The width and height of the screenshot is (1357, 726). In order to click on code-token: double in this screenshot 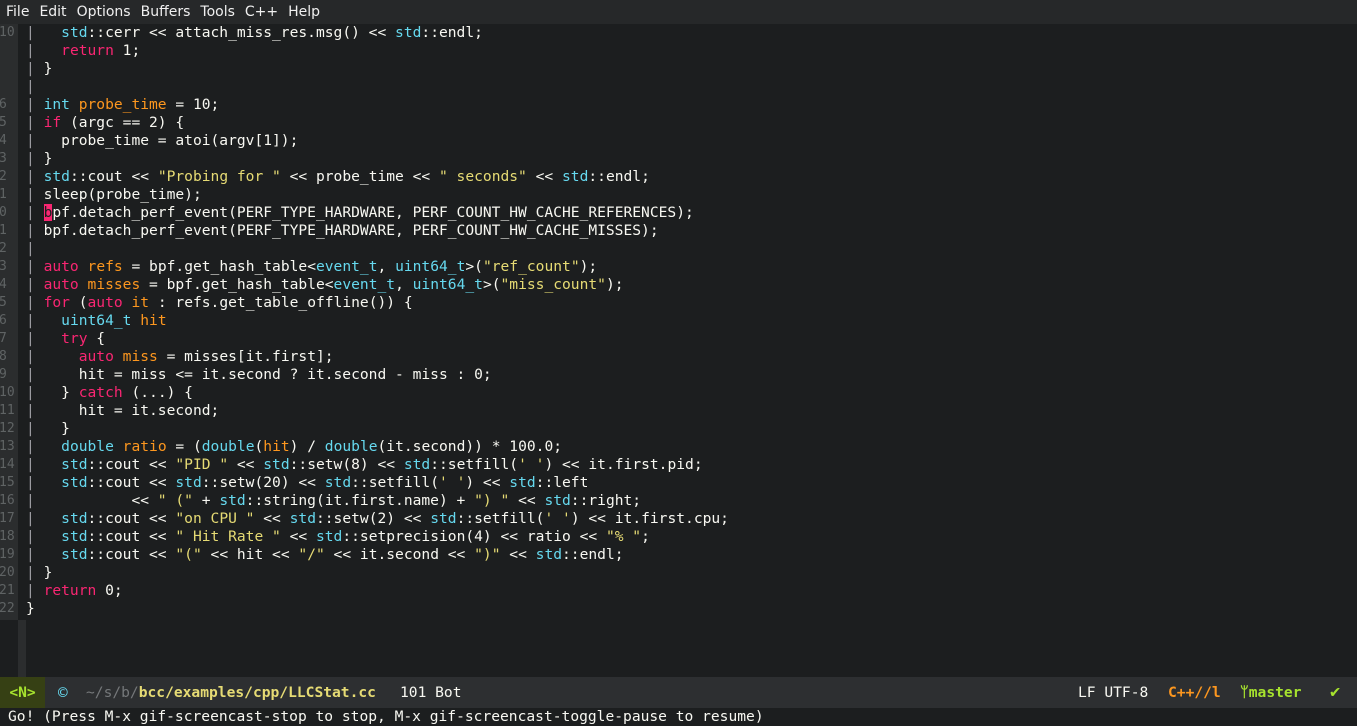, I will do `click(228, 446)`.